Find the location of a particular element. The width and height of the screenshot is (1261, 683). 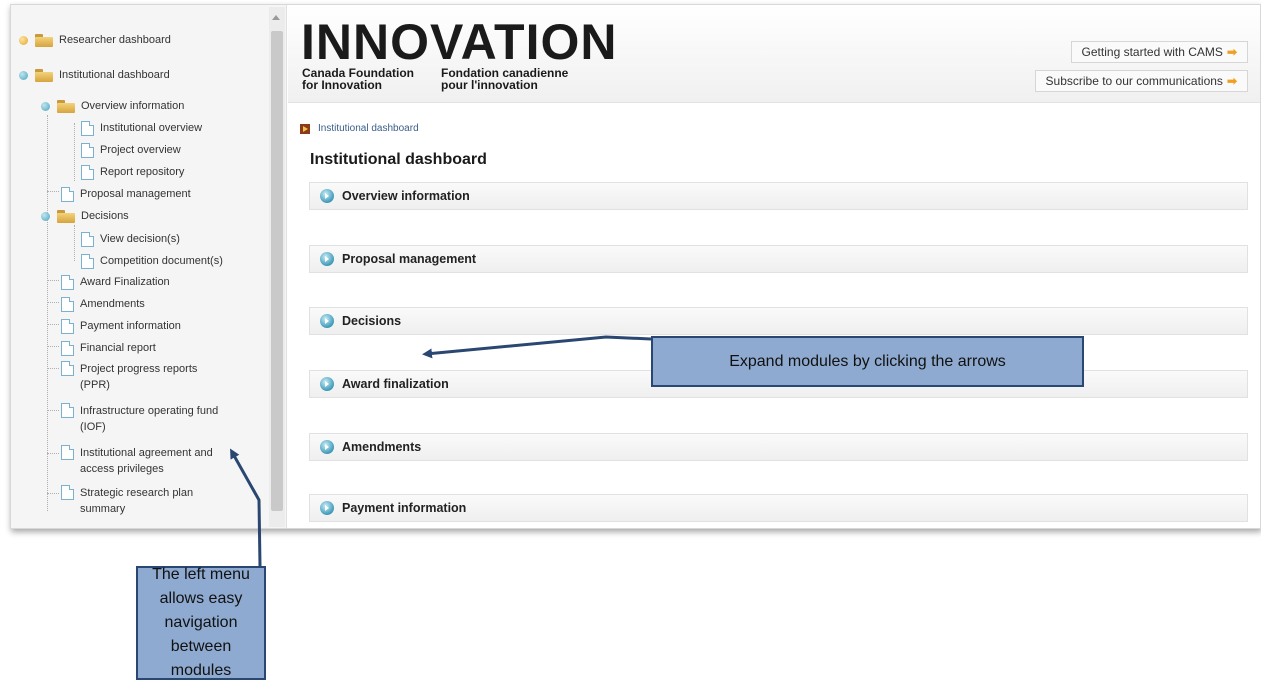

sidebar-item-label: Institutional overview is located at coordinates (151, 128).